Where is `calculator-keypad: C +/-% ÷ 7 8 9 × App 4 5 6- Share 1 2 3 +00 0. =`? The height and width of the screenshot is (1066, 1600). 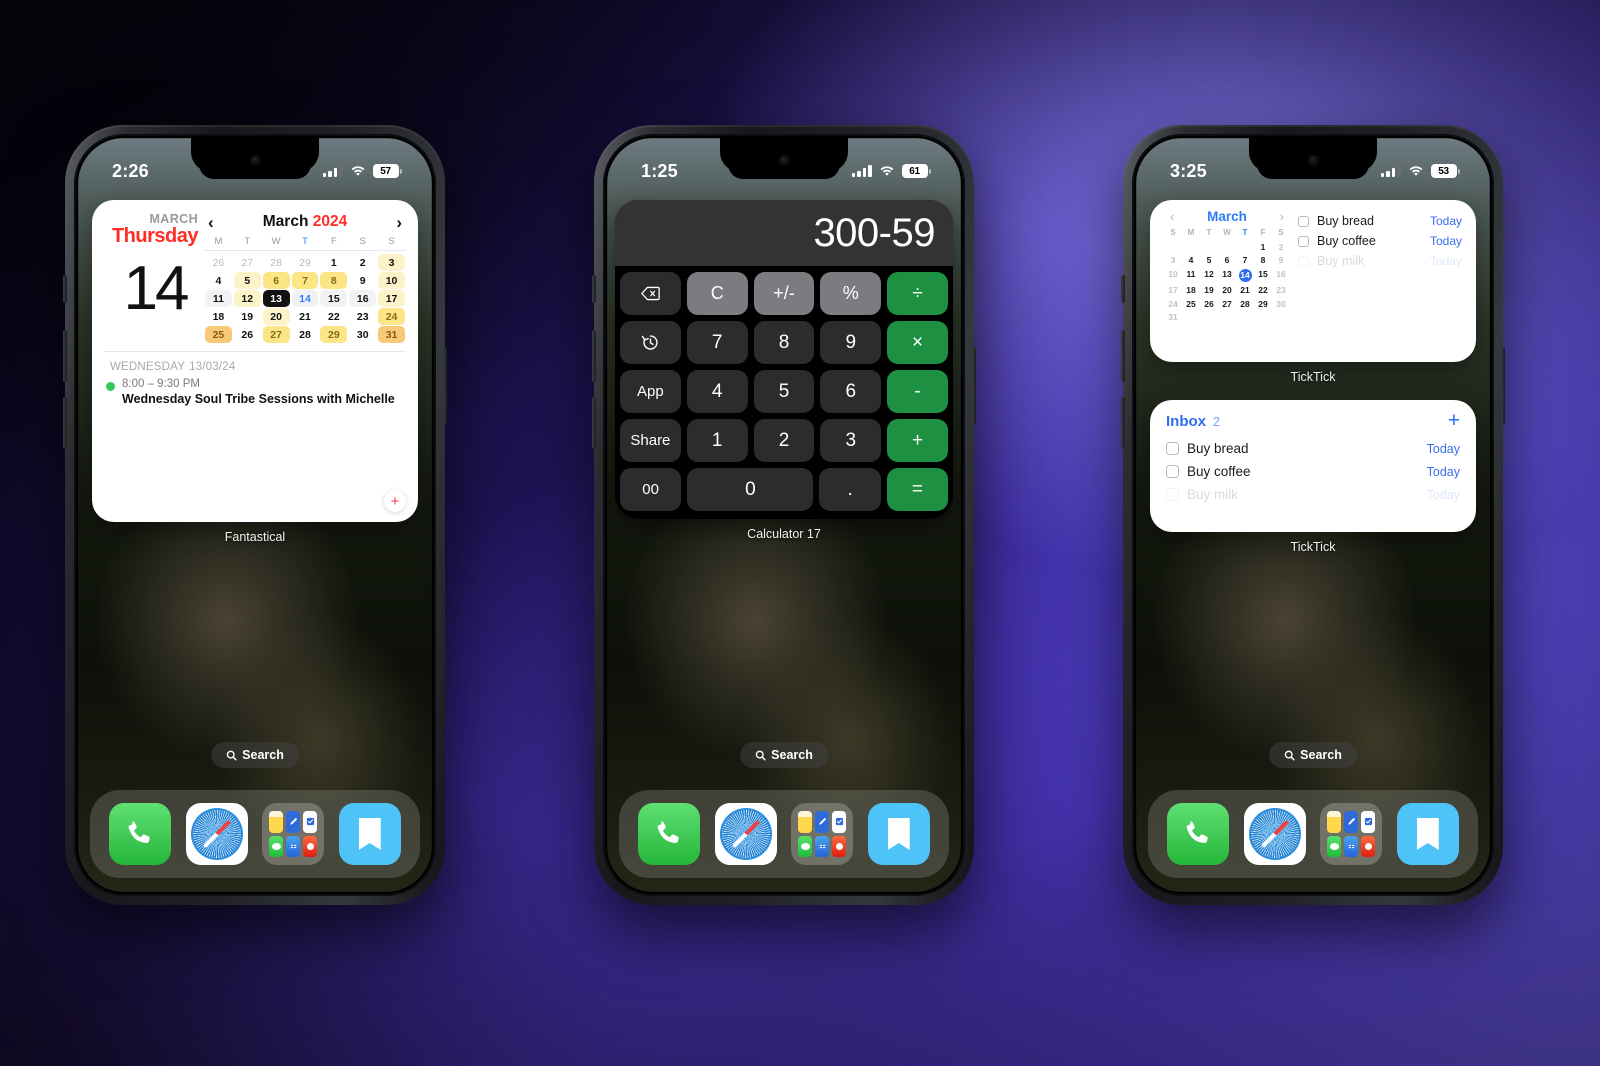
calculator-keypad: C +/-% ÷ 7 8 9 × App 4 5 6- Share 1 2 3 +00 0. = is located at coordinates (784, 392).